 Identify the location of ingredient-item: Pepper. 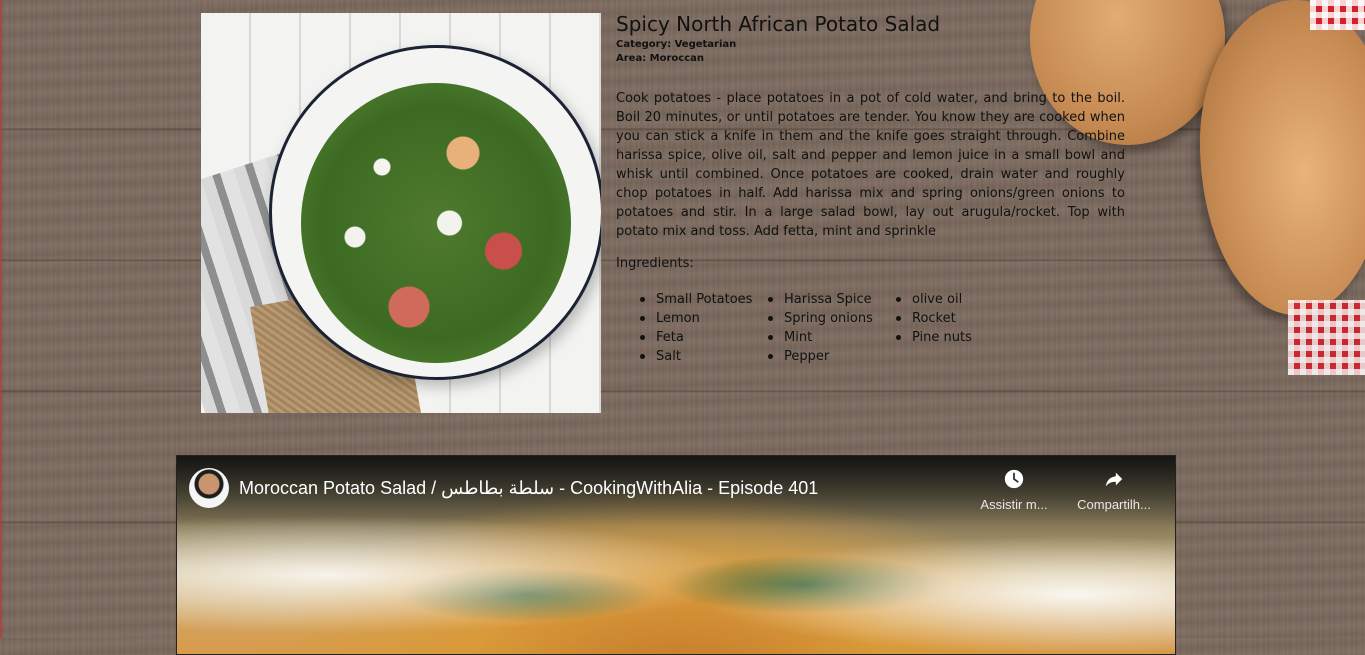
(820, 356).